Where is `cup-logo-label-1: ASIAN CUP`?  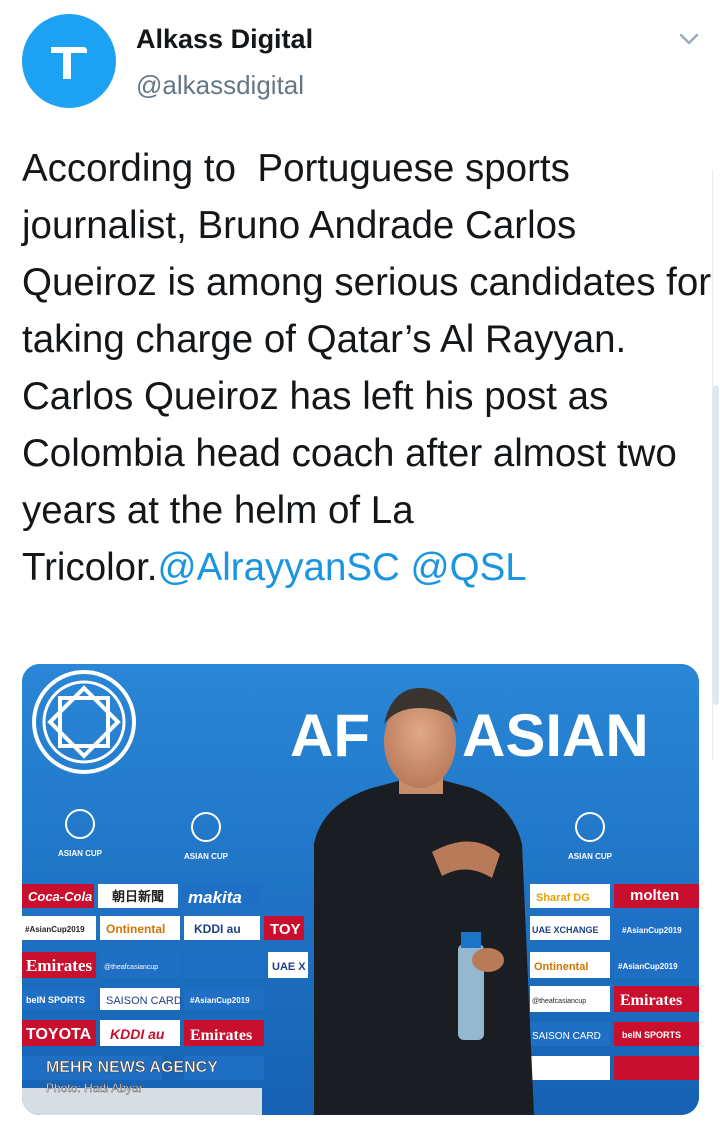 cup-logo-label-1: ASIAN CUP is located at coordinates (80, 853).